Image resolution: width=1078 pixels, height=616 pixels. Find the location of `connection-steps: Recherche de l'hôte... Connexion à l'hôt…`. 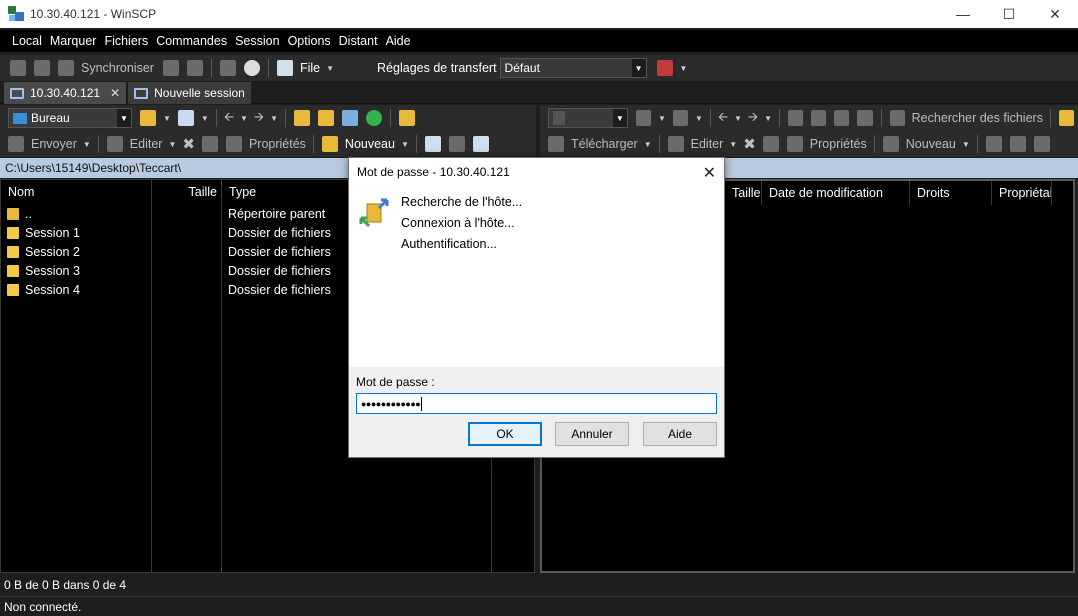

connection-steps: Recherche de l'hôte... Connexion à l'hôt… is located at coordinates (461, 223).